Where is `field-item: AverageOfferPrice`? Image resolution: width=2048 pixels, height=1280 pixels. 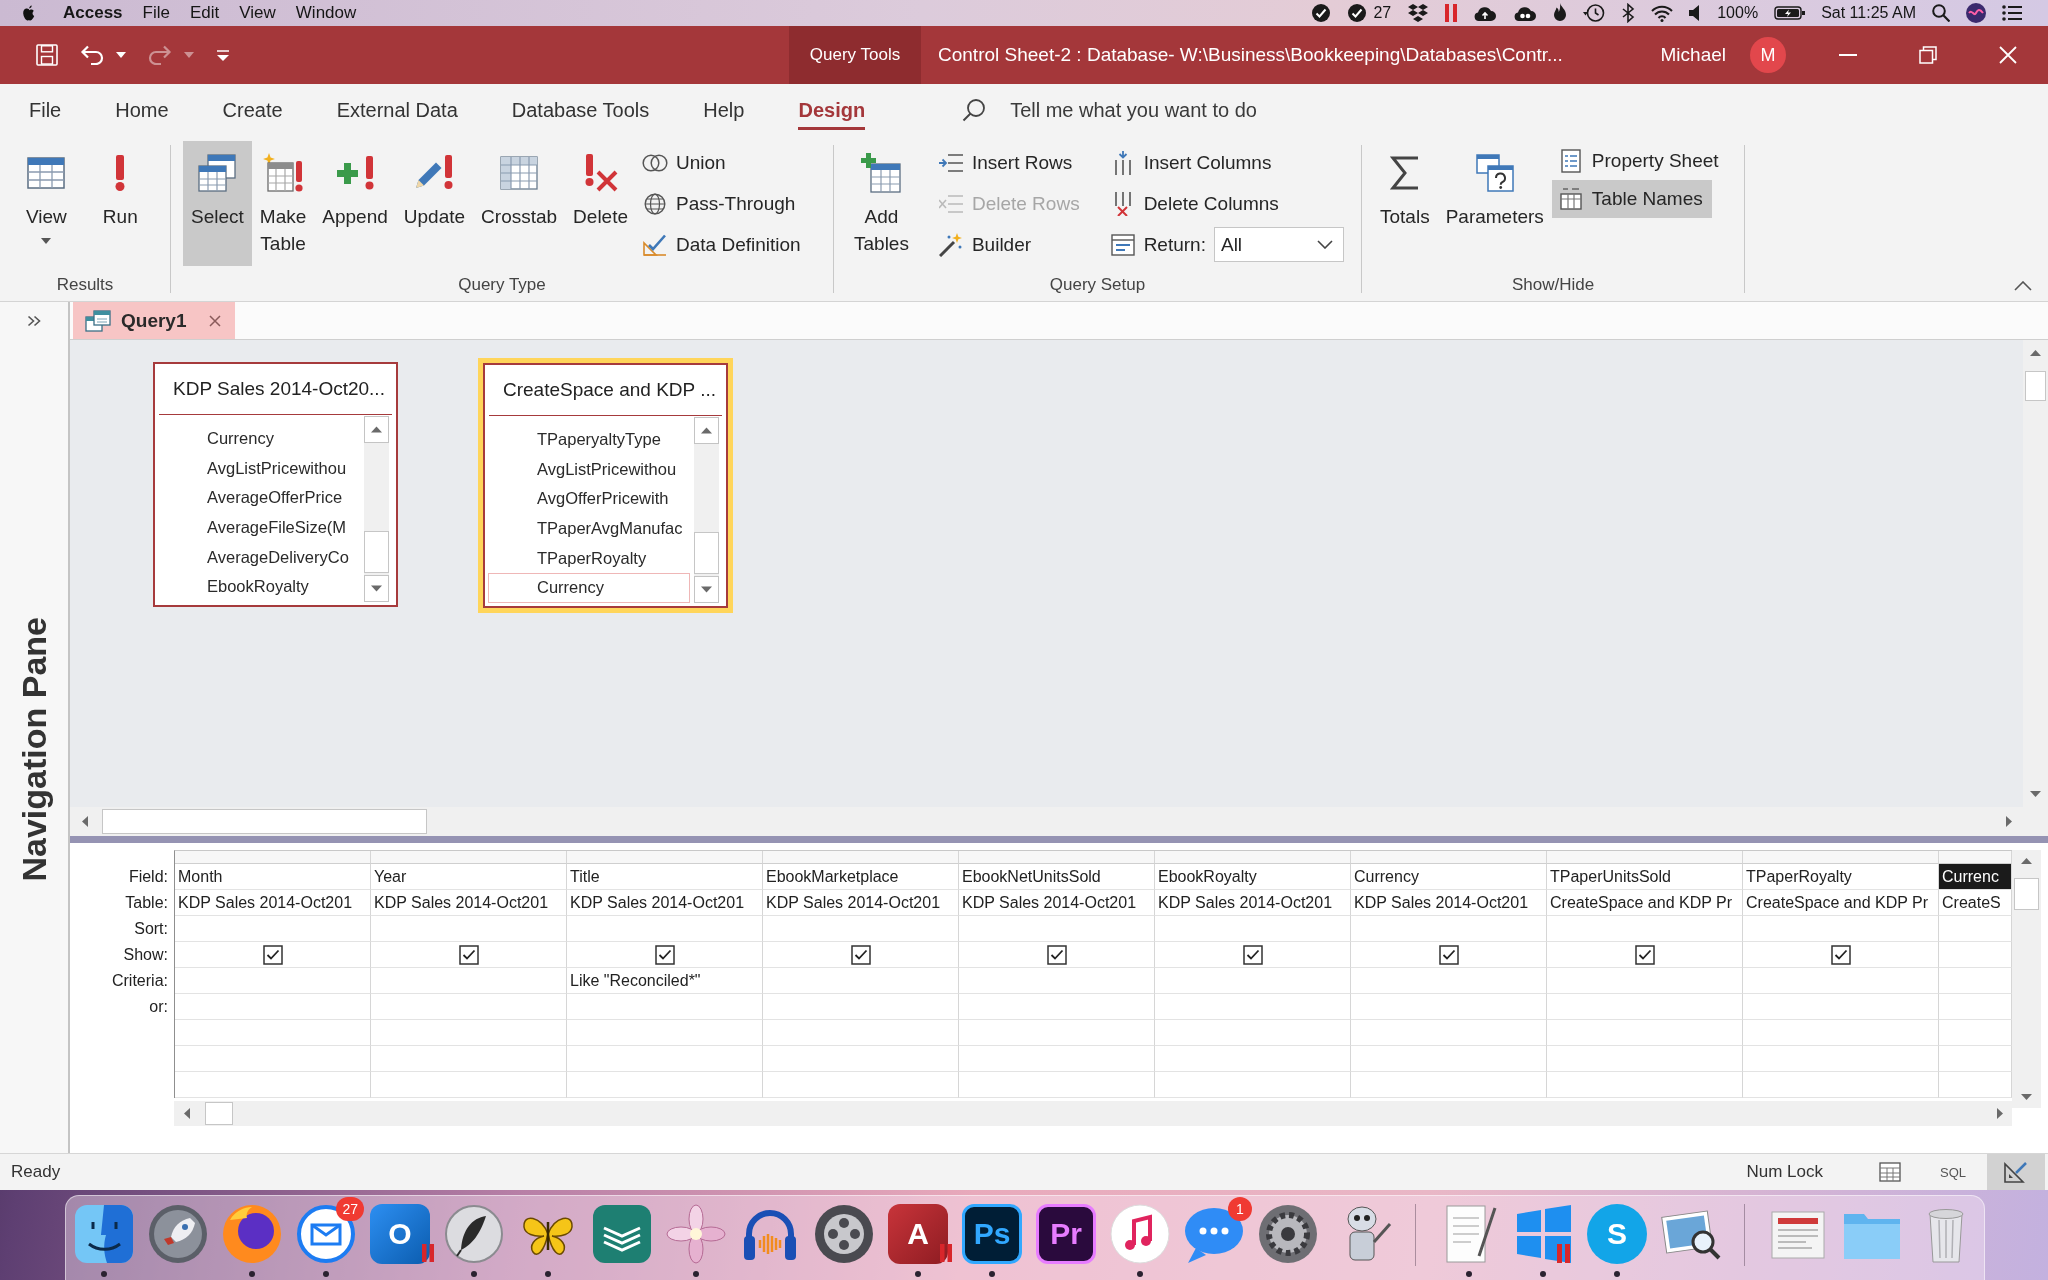
field-item: AverageOfferPrice is located at coordinates (259, 498).